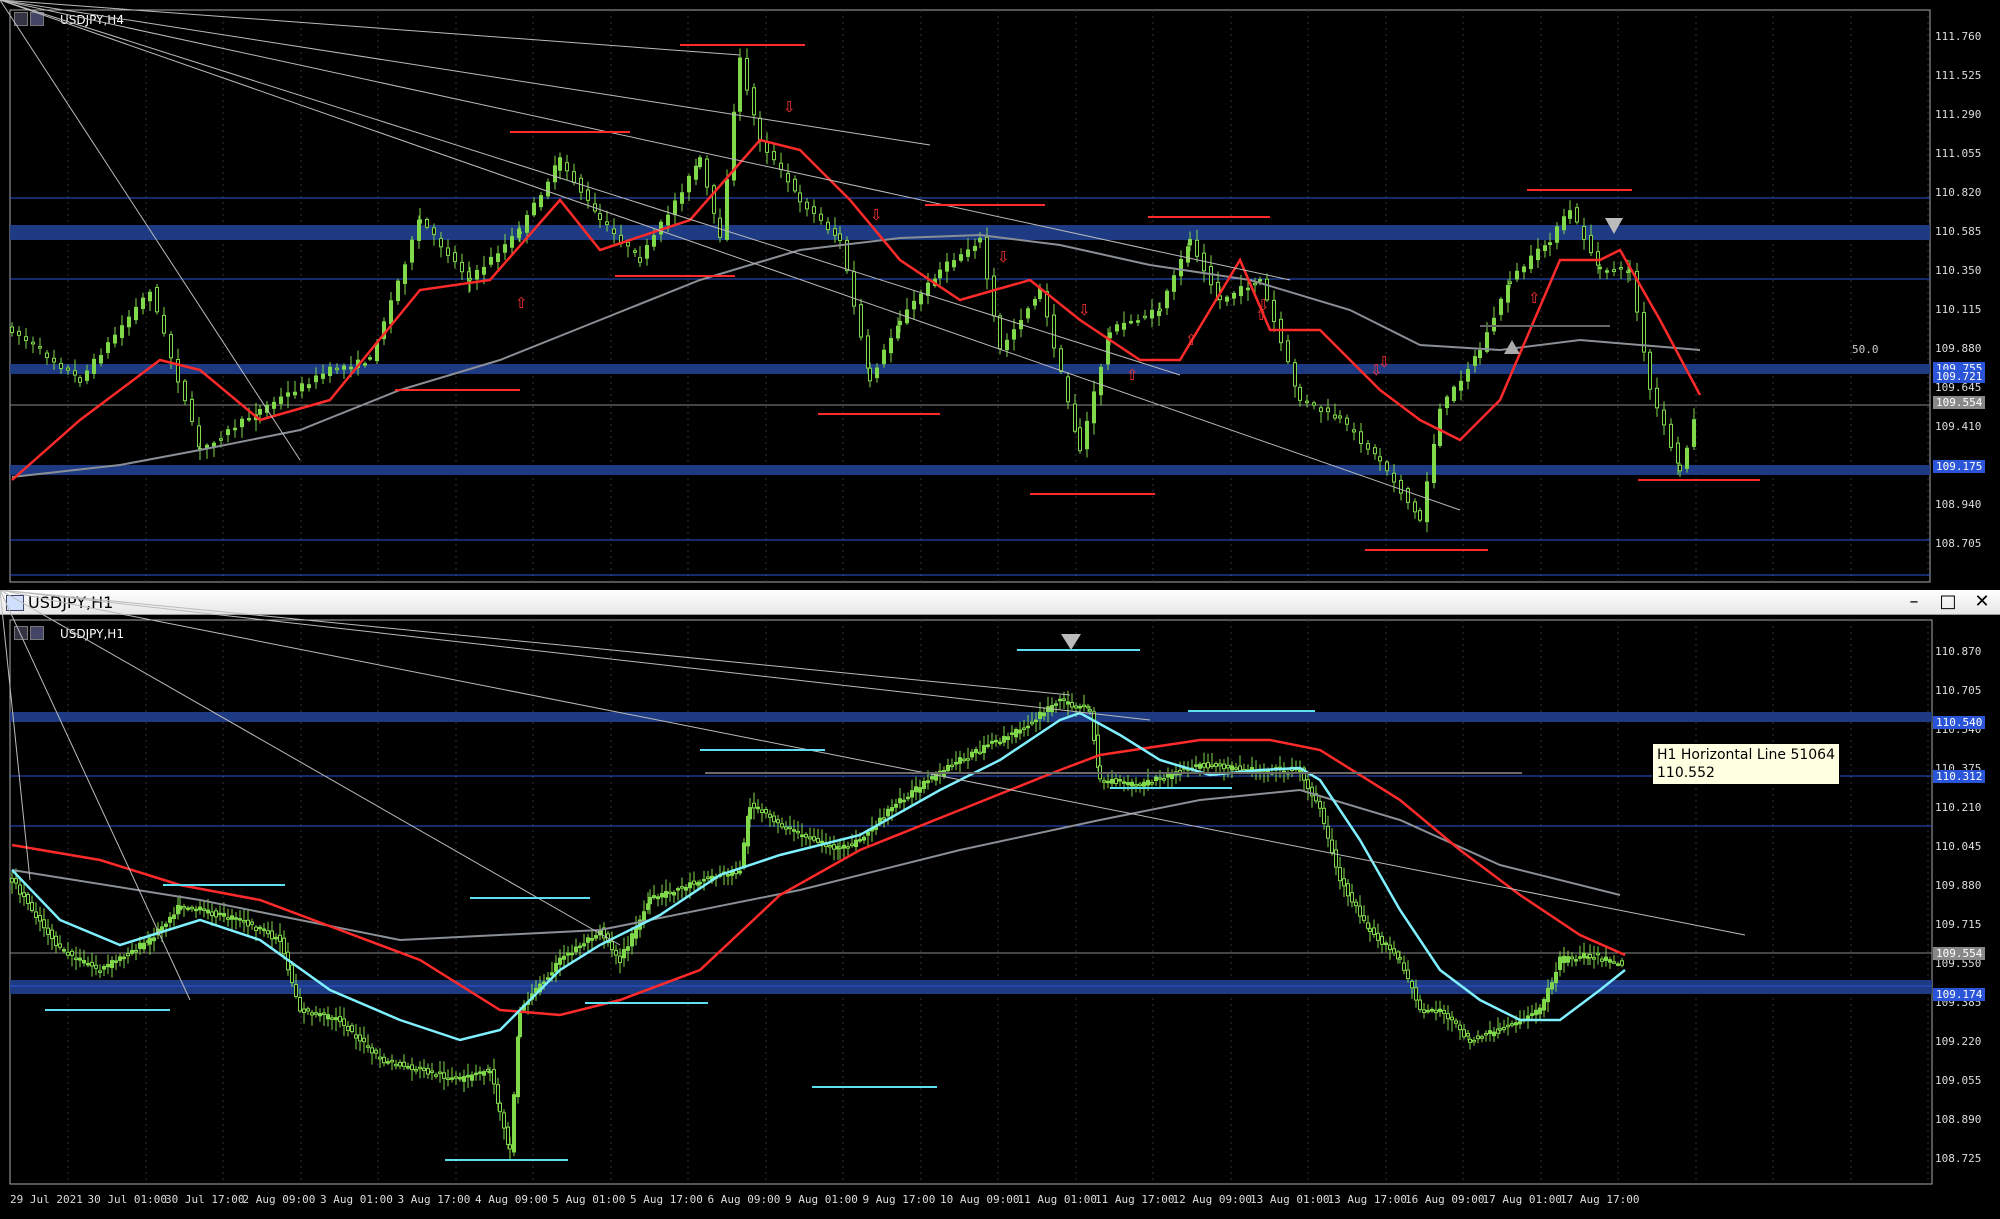 The width and height of the screenshot is (2000, 1219). What do you see at coordinates (1865, 349) in the screenshot?
I see `level-50-label: 50.0` at bounding box center [1865, 349].